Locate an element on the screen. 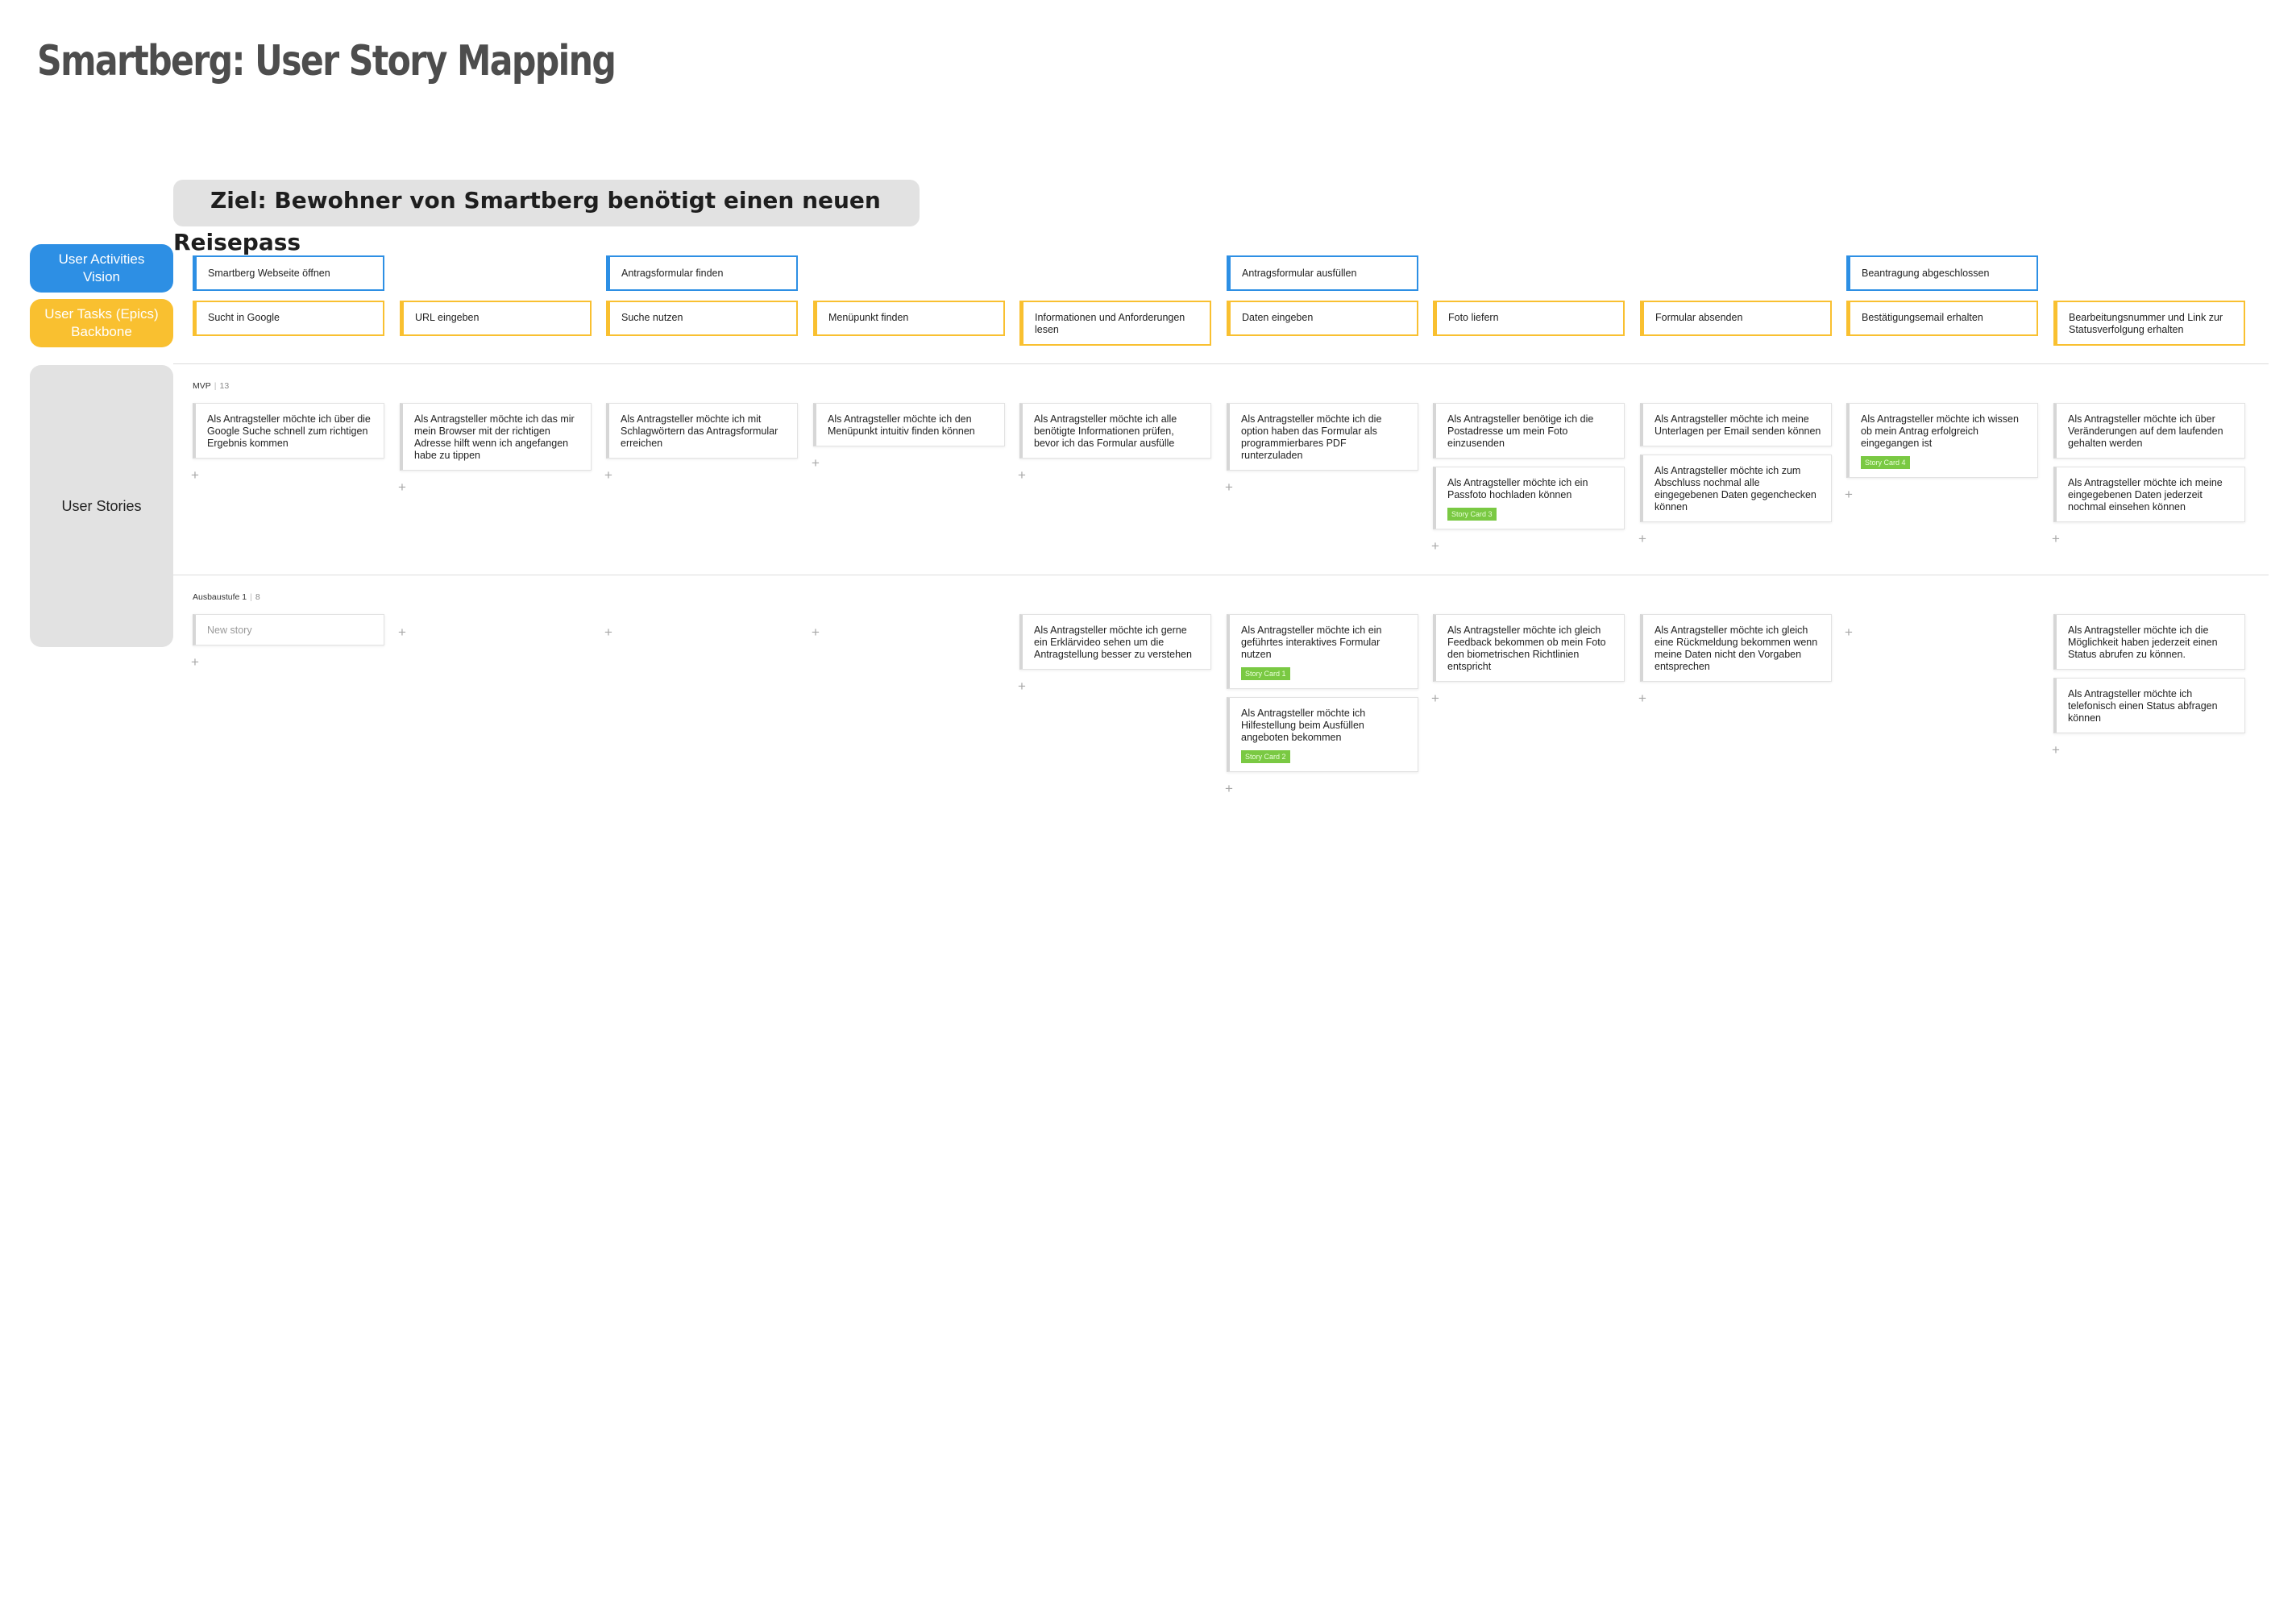  release-name: Ausbaustufe 1 is located at coordinates (220, 597).